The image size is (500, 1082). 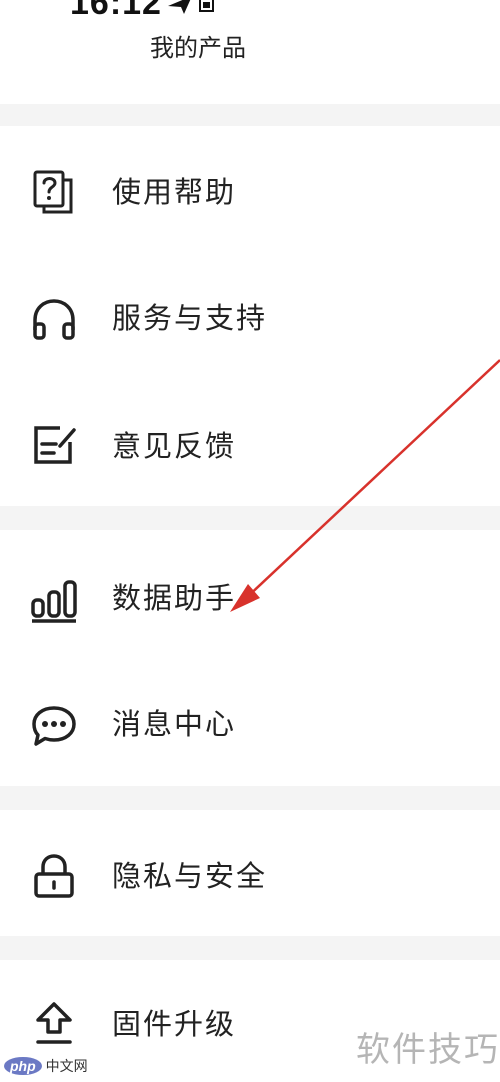 What do you see at coordinates (174, 724) in the screenshot?
I see `menu-item-messages-label: 消息中心` at bounding box center [174, 724].